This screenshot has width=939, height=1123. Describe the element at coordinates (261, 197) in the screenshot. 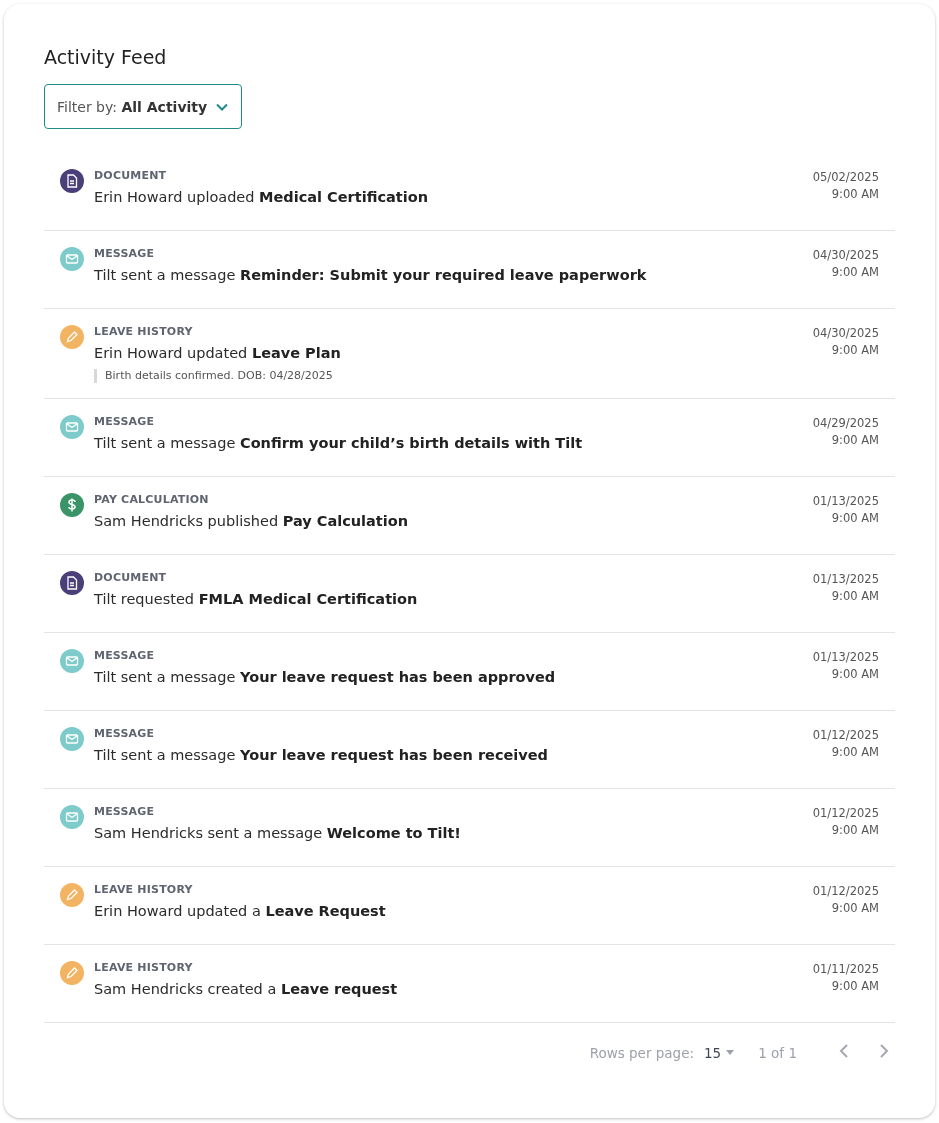

I see `activity-description: Erin Howard uploaded Medical Certification` at that location.